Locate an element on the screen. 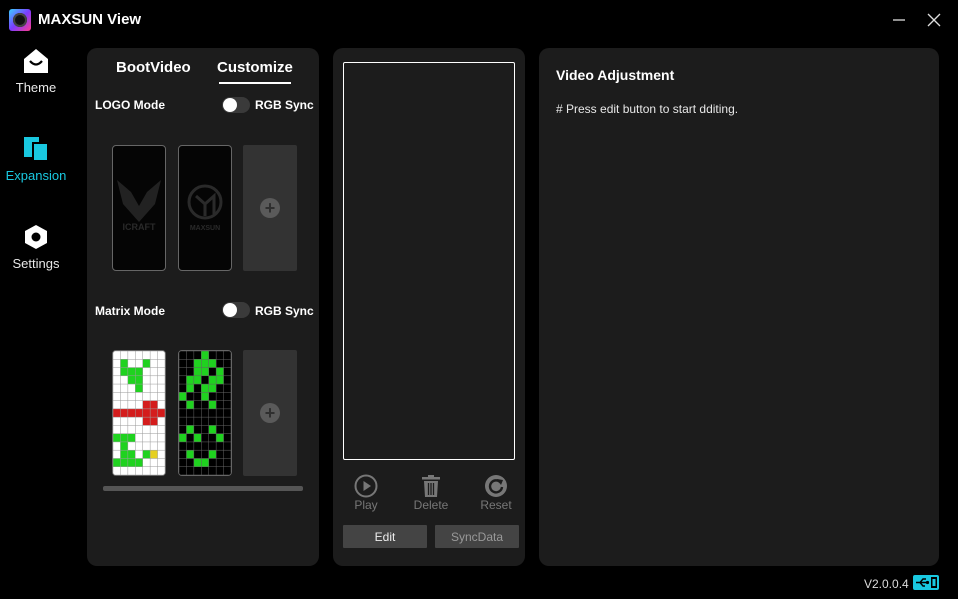 Image resolution: width=958 pixels, height=599 pixels. sidebar-item-theme: Theme is located at coordinates (36, 71).